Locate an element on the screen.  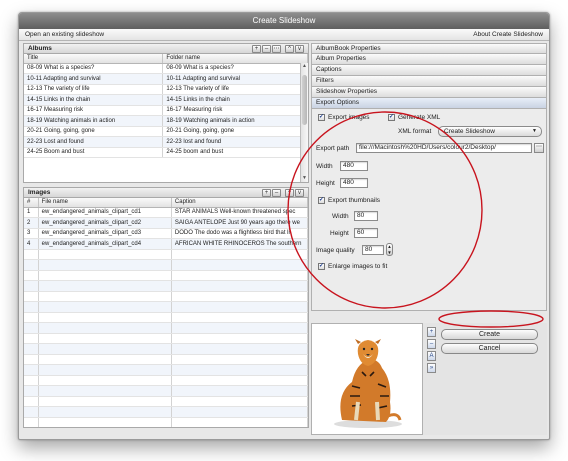
accordion-item: Album Properties is located at coordinates (429, 59).